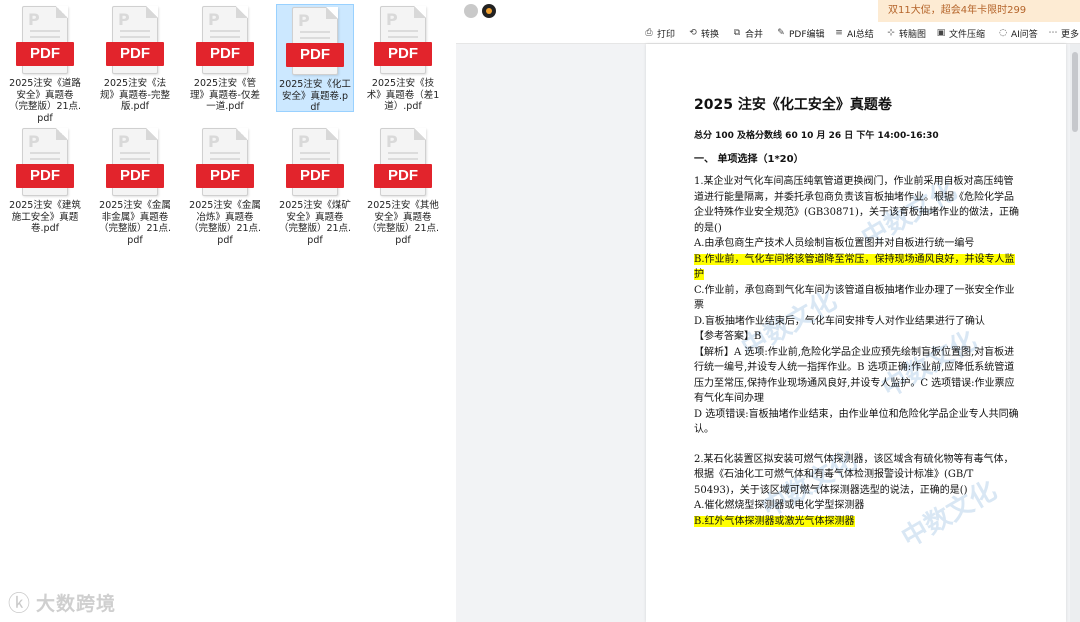  Describe the element at coordinates (45, 217) in the screenshot. I see `file-name: 2025注安《建筑施工安全》真题卷.pdf` at that location.